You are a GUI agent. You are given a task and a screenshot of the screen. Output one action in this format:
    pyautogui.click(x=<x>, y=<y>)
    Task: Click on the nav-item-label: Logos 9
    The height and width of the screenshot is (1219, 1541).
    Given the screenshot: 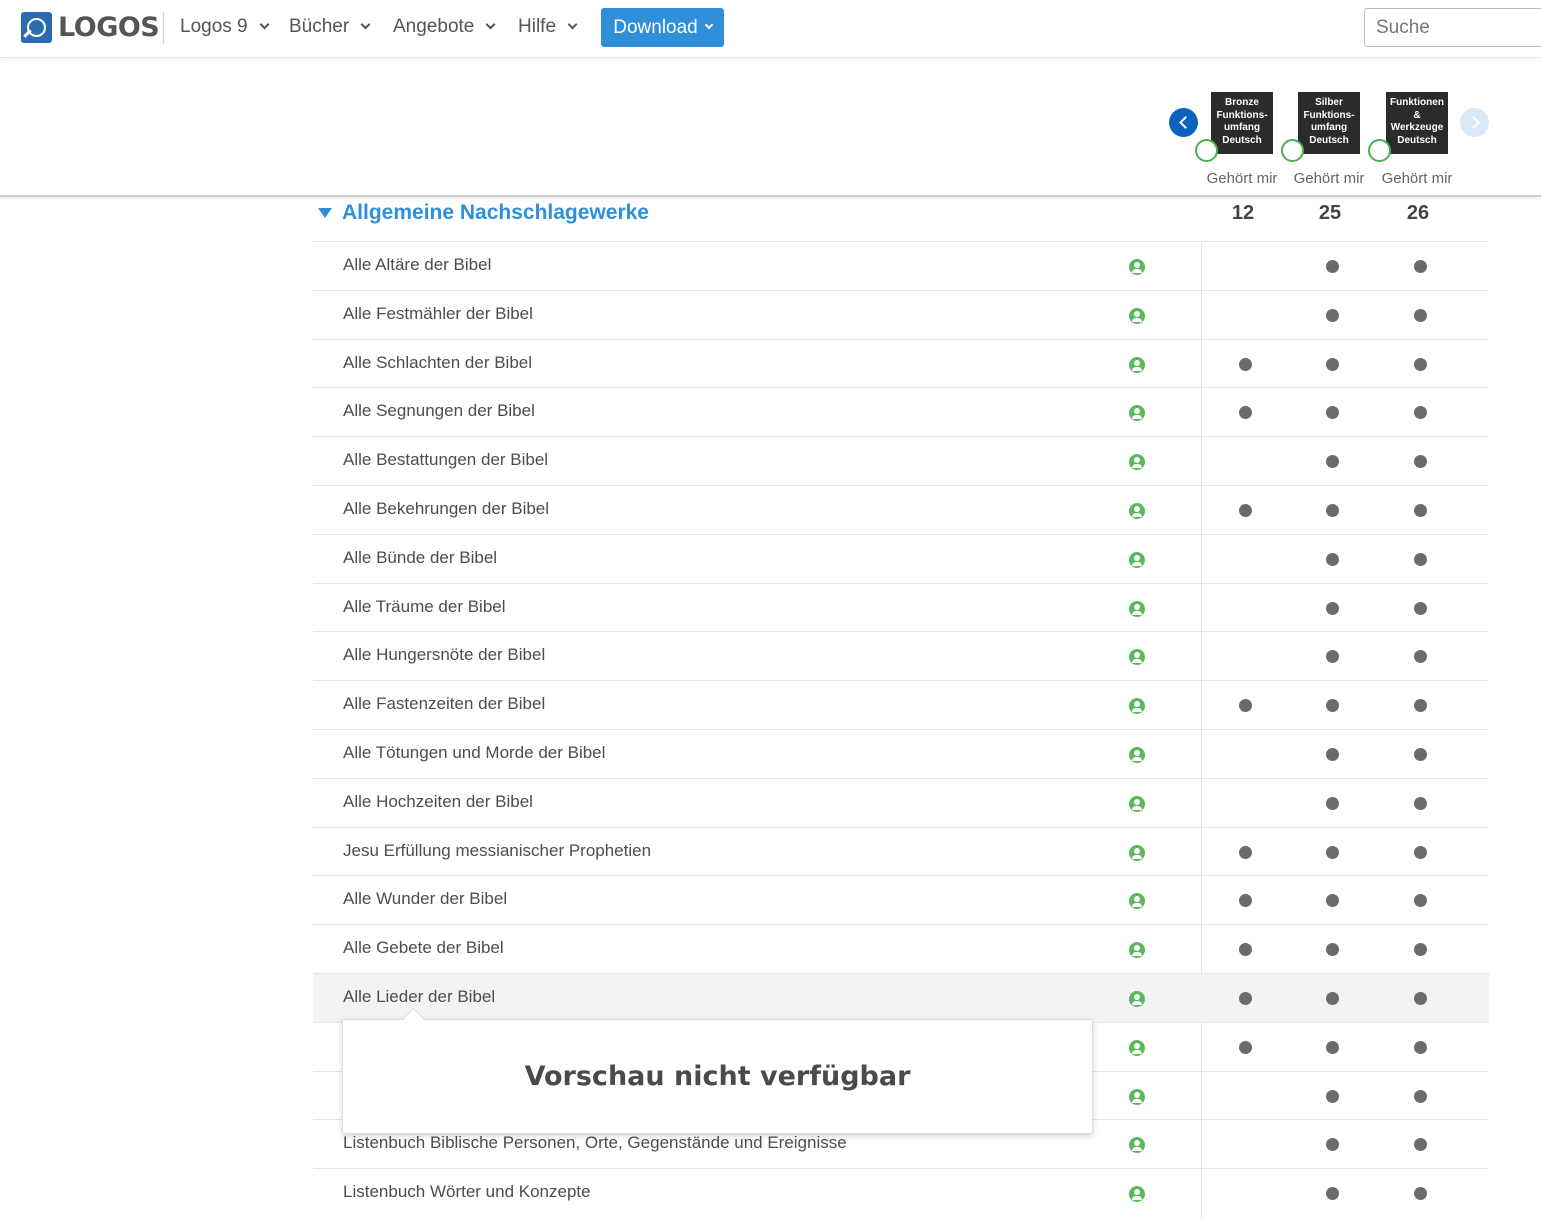 What is the action you would take?
    pyautogui.click(x=214, y=26)
    